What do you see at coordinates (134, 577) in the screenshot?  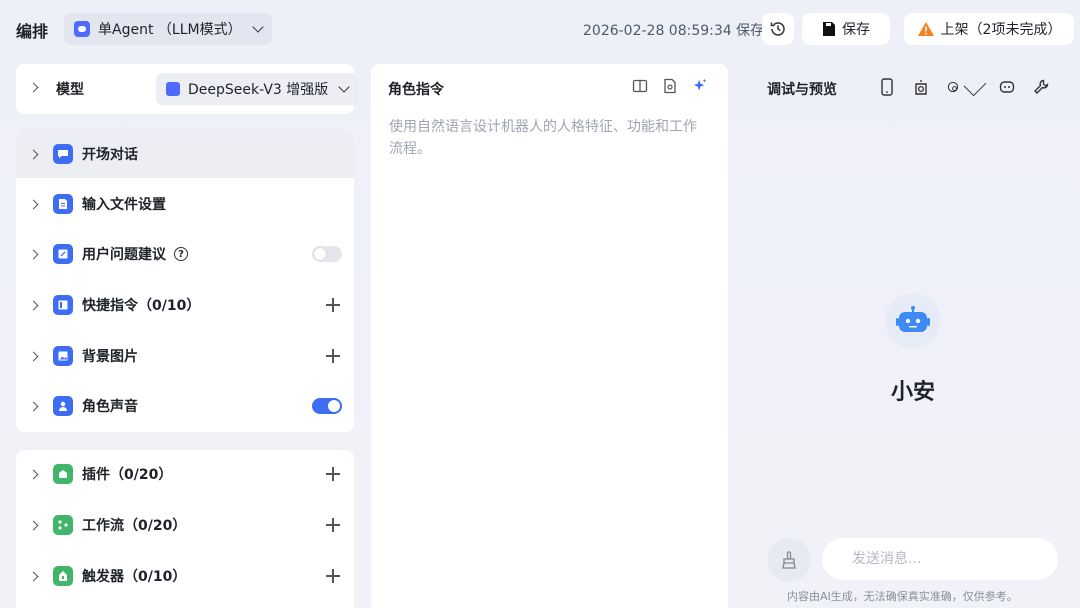 I see `tool-label: 触发器（0/10）` at bounding box center [134, 577].